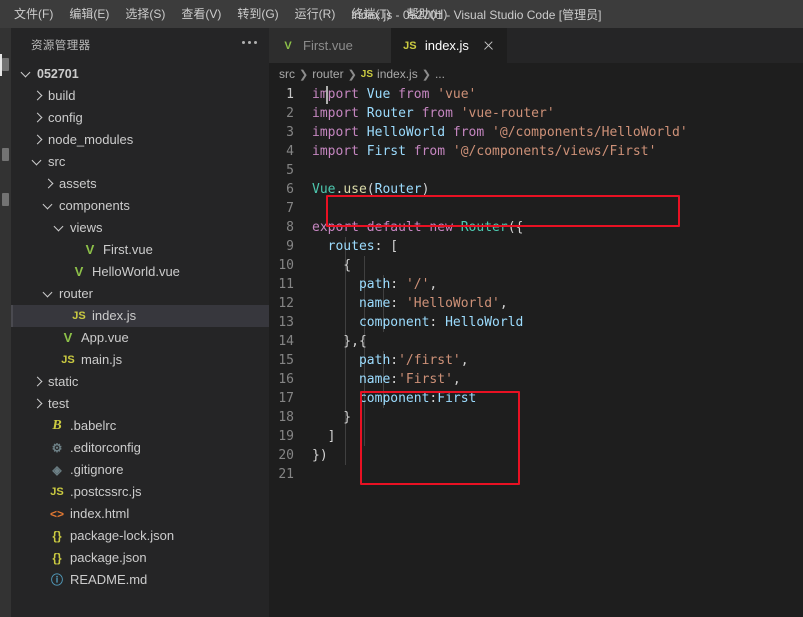  What do you see at coordinates (394, 322) in the screenshot?
I see `code-token: component` at bounding box center [394, 322].